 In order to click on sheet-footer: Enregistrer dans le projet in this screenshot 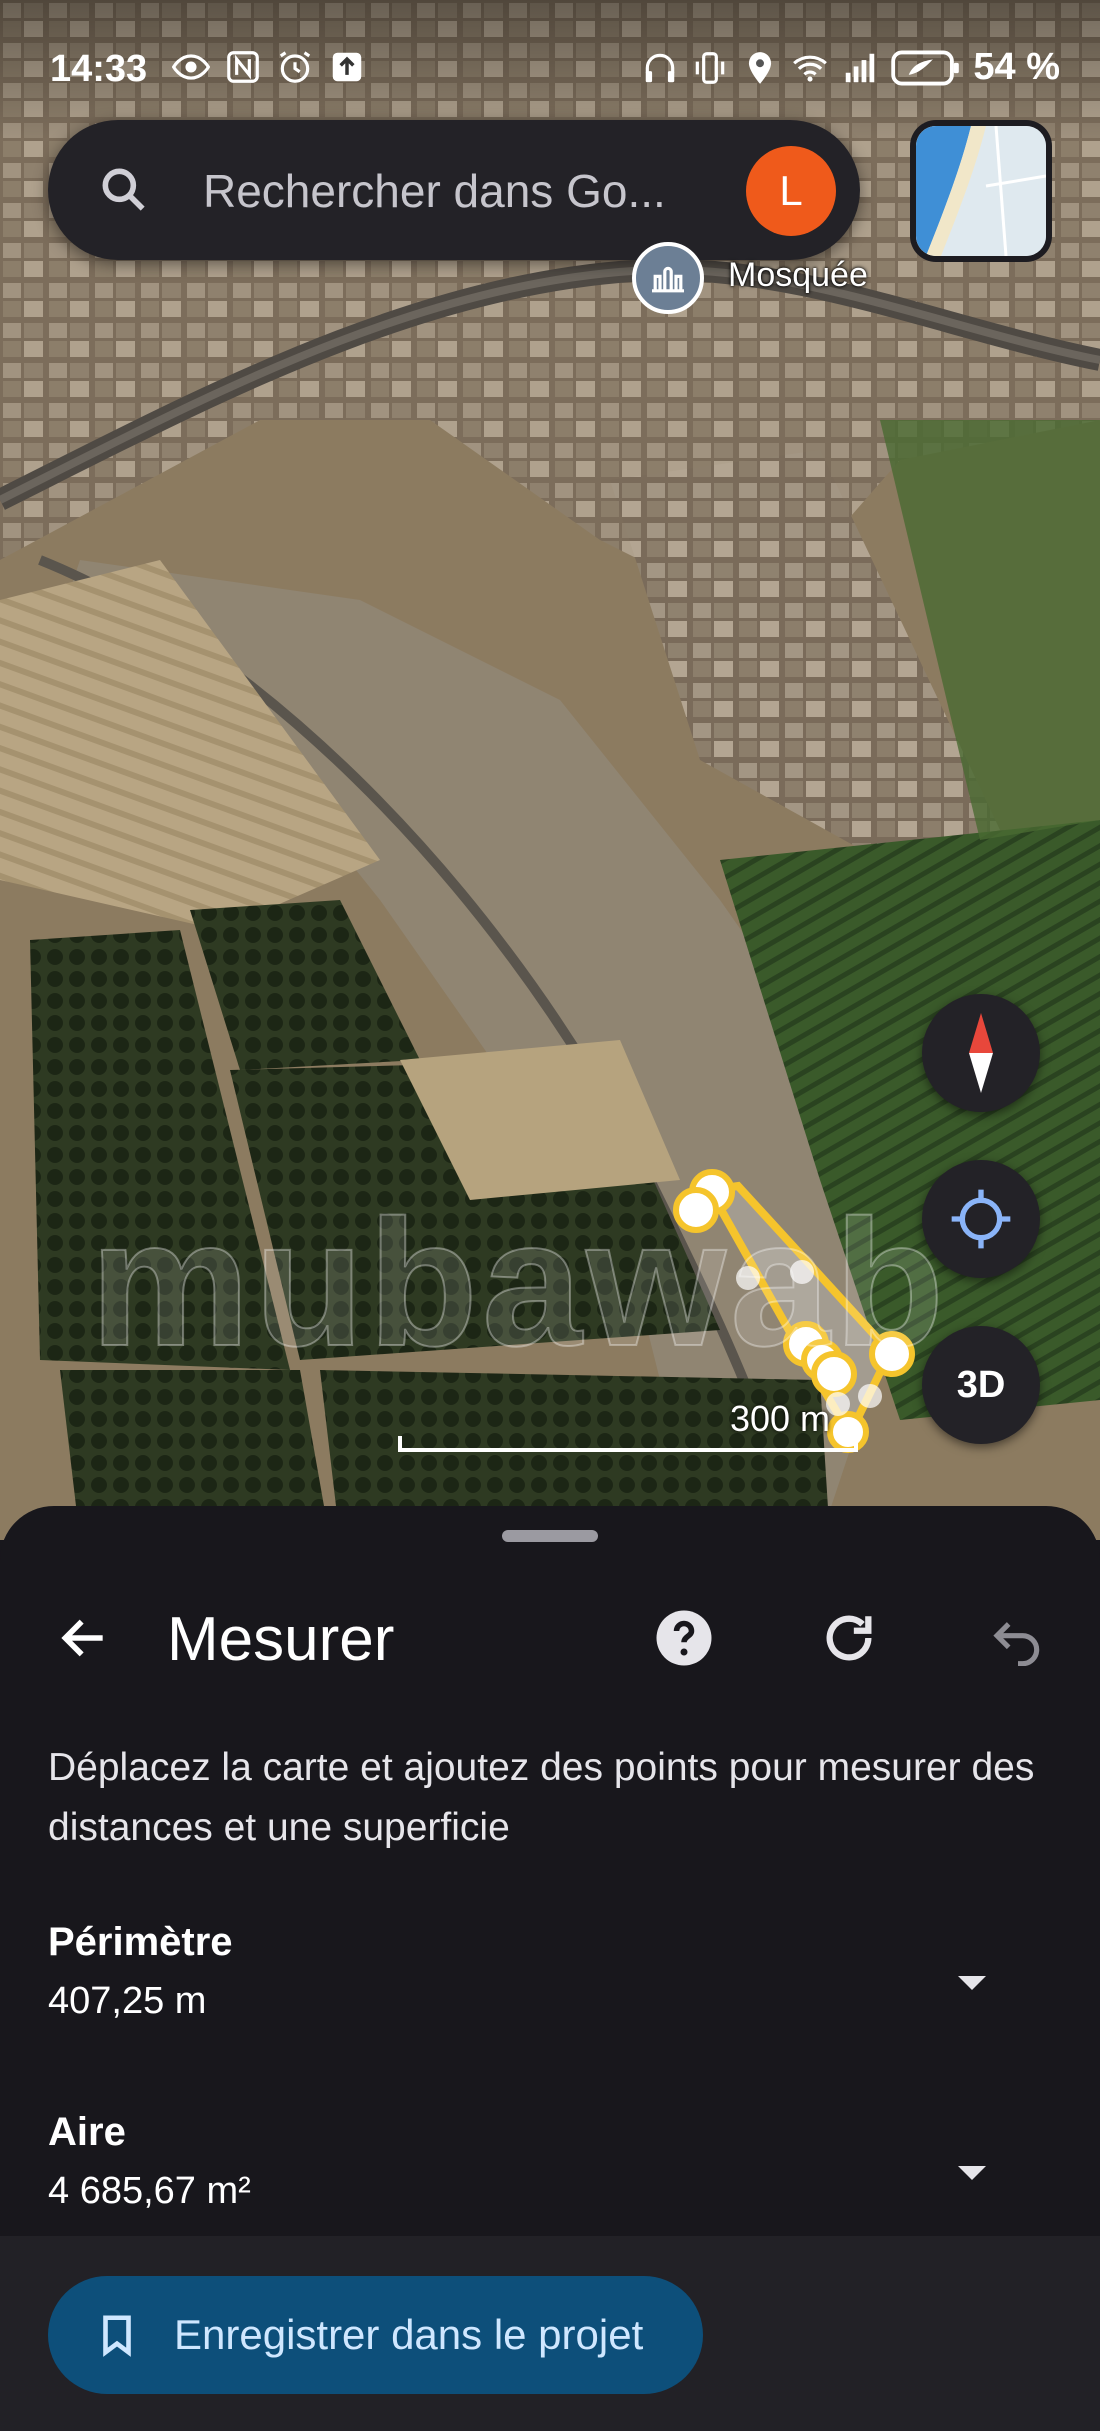, I will do `click(550, 2333)`.